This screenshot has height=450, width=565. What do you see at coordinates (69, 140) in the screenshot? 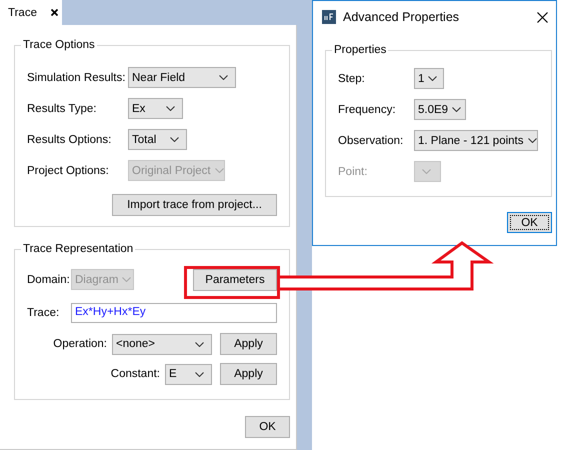
I see `field-label: Results Options:` at bounding box center [69, 140].